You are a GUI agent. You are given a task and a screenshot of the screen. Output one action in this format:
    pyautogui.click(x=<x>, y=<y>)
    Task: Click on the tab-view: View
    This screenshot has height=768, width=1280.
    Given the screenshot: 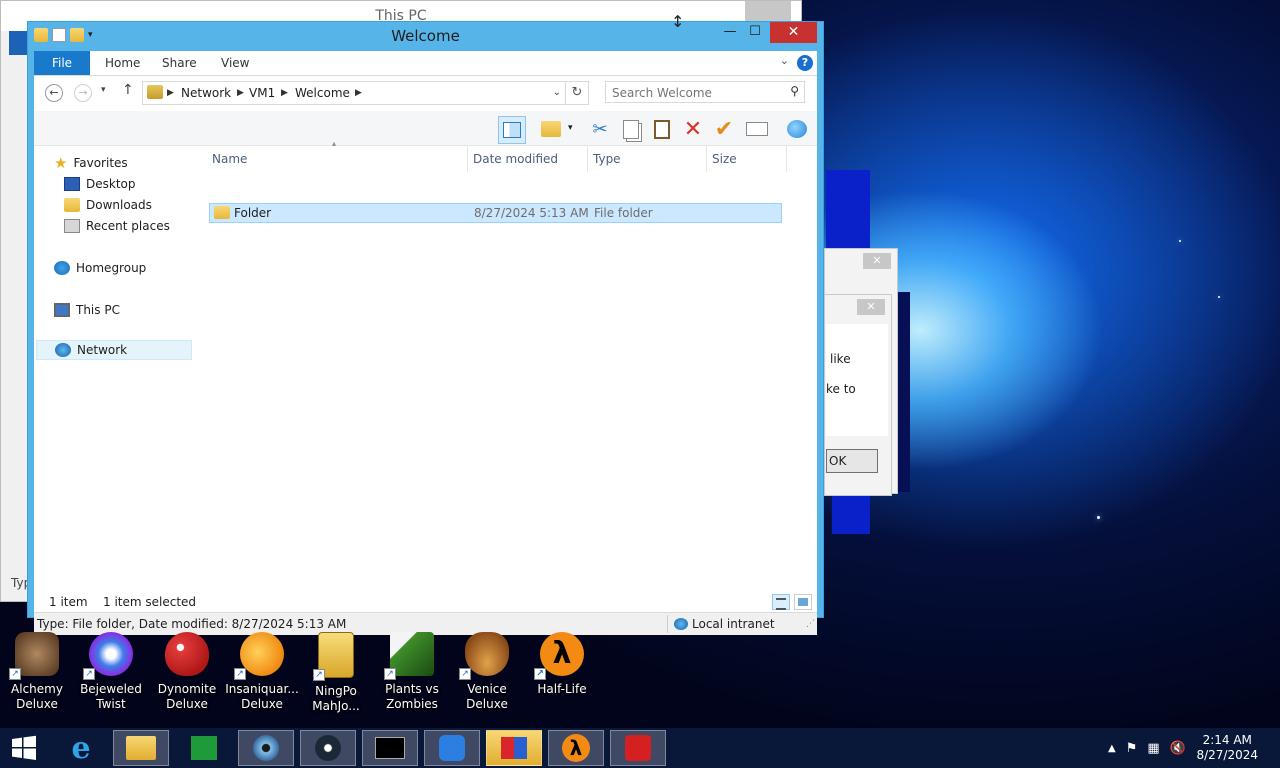 What is the action you would take?
    pyautogui.click(x=235, y=63)
    